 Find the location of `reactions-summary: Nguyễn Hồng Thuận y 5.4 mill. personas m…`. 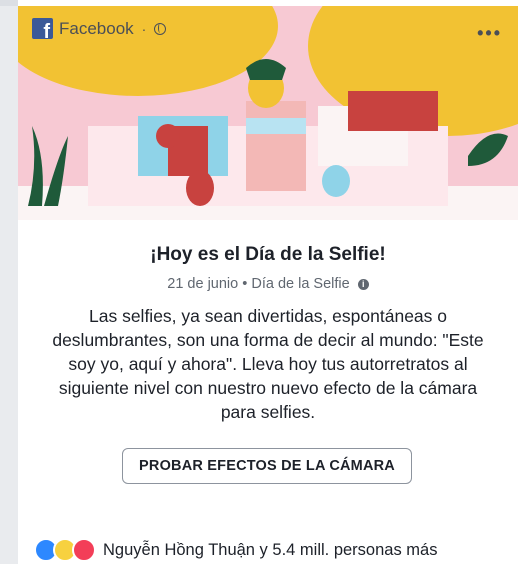

reactions-summary: Nguyễn Hồng Thuận y 5.4 mill. personas m… is located at coordinates (270, 550).